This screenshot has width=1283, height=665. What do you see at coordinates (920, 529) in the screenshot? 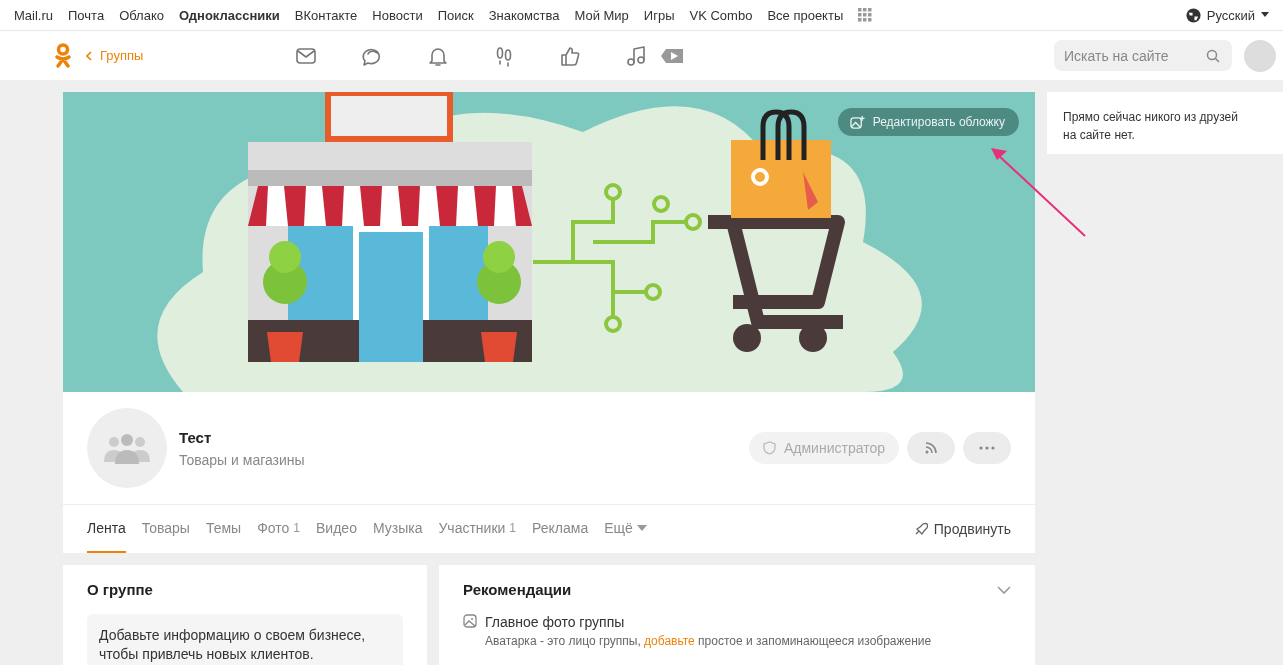
I see `rocket-icon` at bounding box center [920, 529].